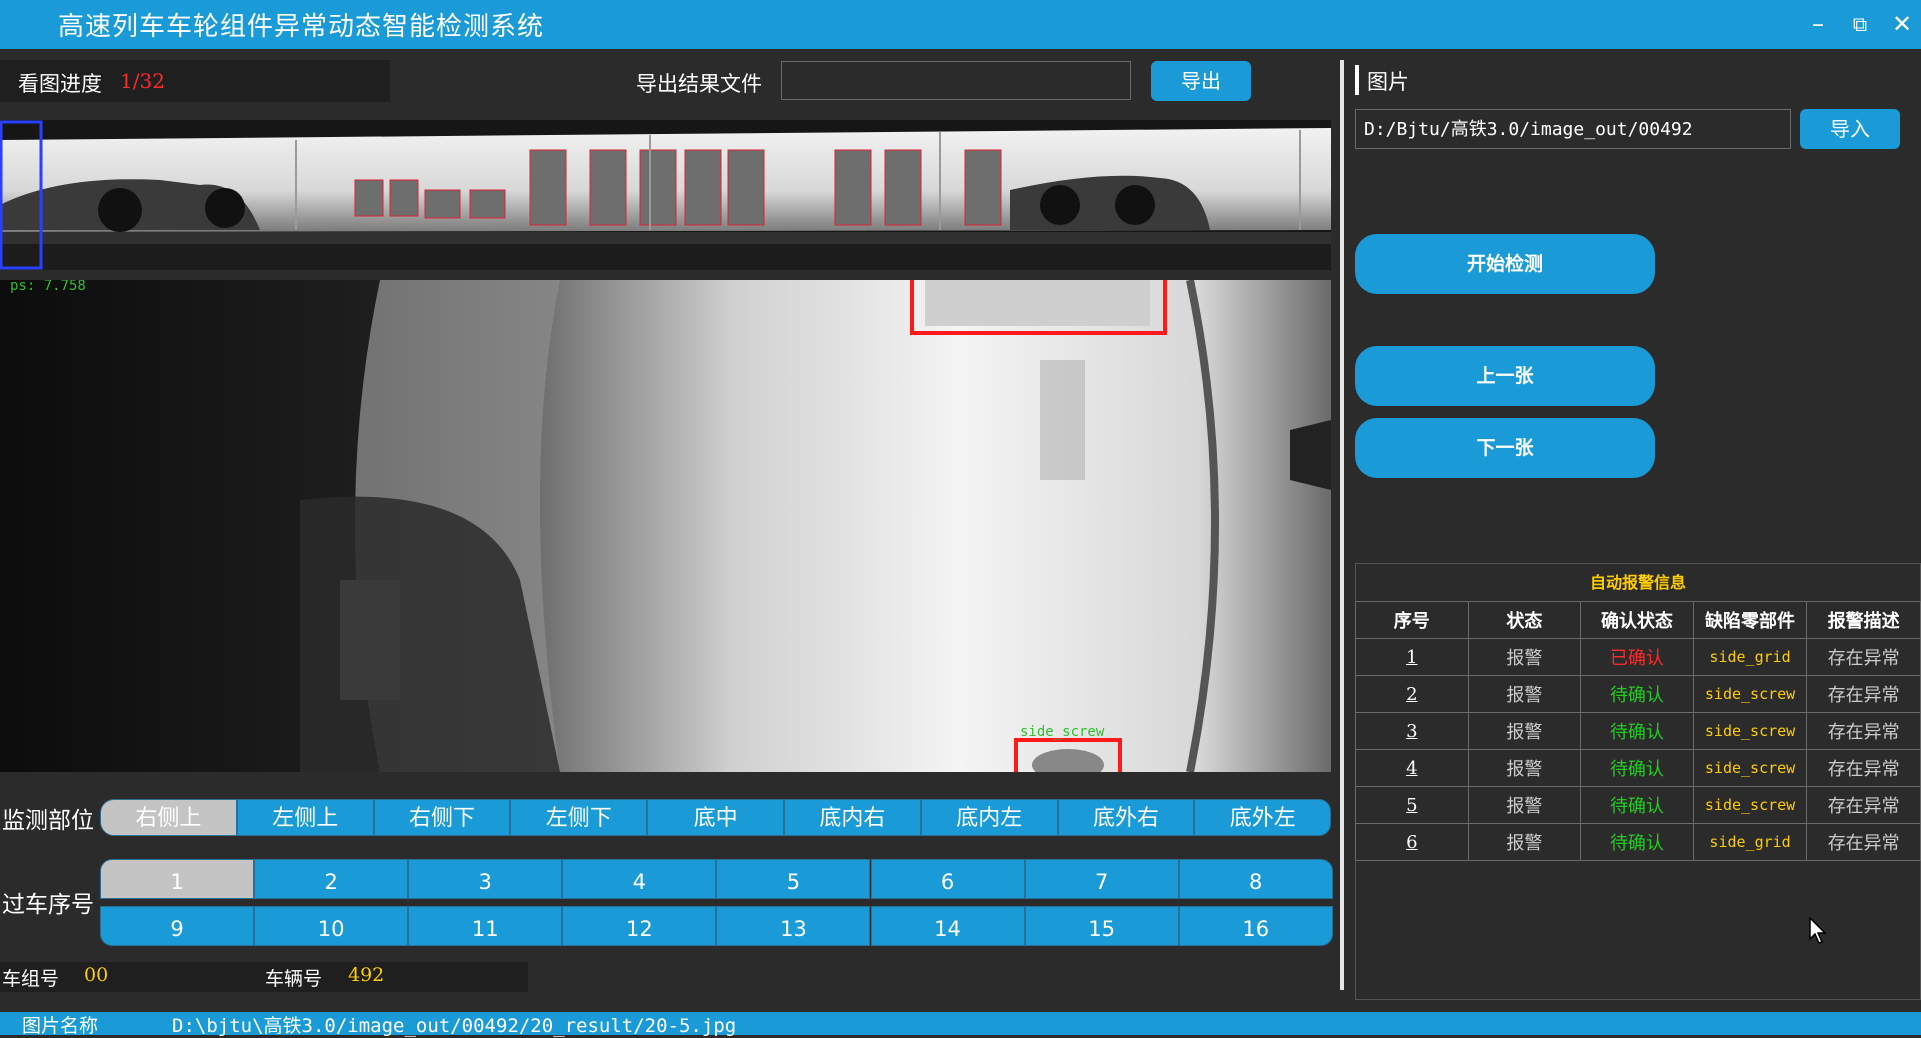 This screenshot has height=1038, width=1921. Describe the element at coordinates (1062, 732) in the screenshot. I see `detection-label: side_screw` at that location.